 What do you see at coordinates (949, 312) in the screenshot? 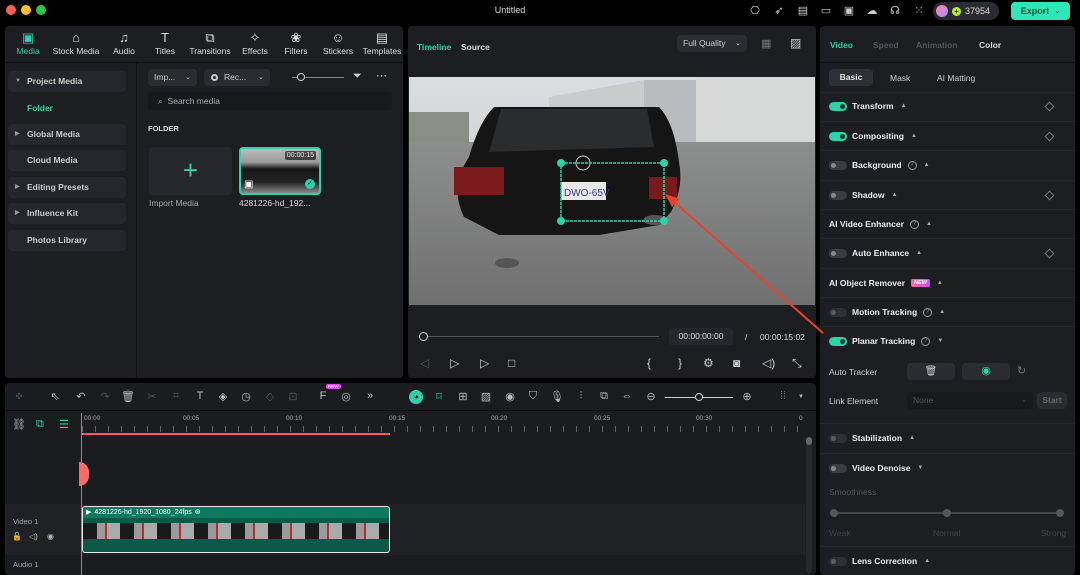
I see `section-motion-tracking: Motion Tracking? ▲` at bounding box center [949, 312].